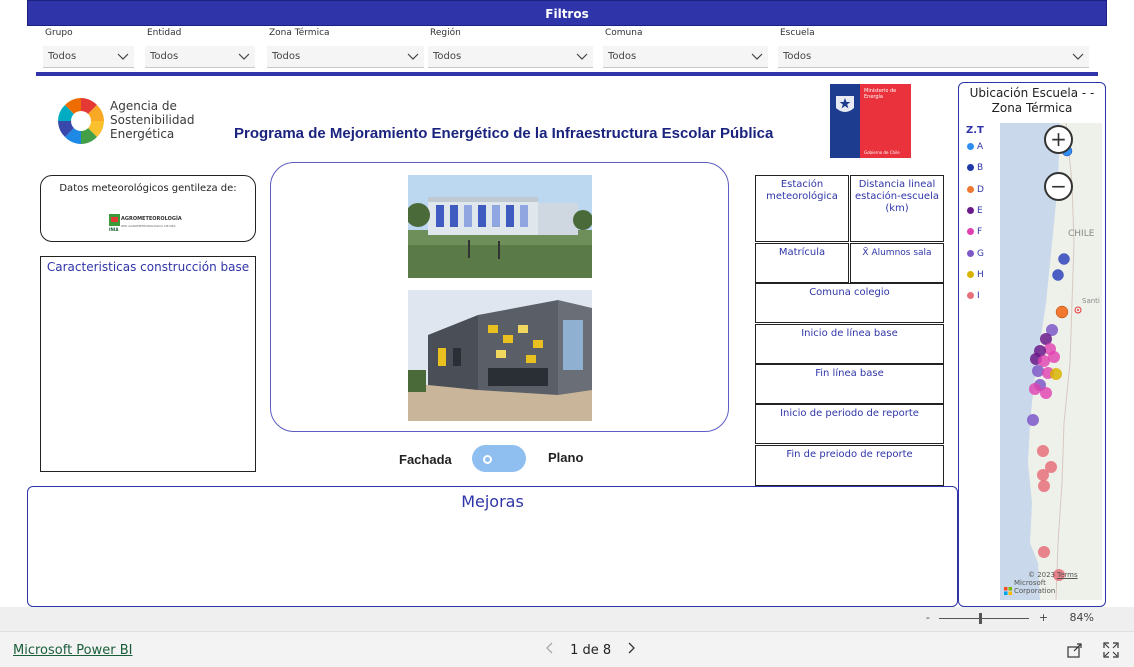 Image resolution: width=1134 pixels, height=667 pixels. Describe the element at coordinates (487, 459) in the screenshot. I see `toggle-knob` at that location.